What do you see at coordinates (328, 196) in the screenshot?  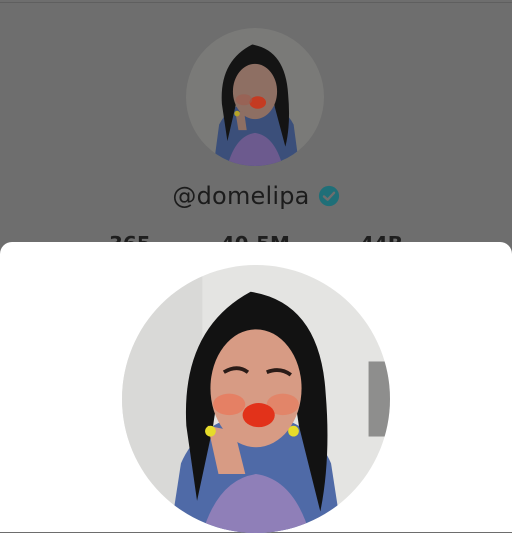 I see `verified-check-icon` at bounding box center [328, 196].